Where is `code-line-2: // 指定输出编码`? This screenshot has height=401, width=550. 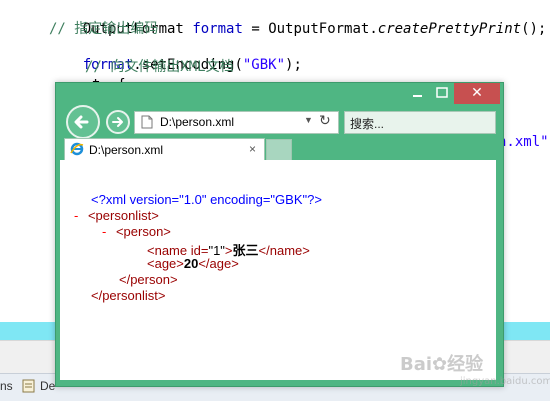 code-line-2: // 指定输出编码 is located at coordinates (104, 29).